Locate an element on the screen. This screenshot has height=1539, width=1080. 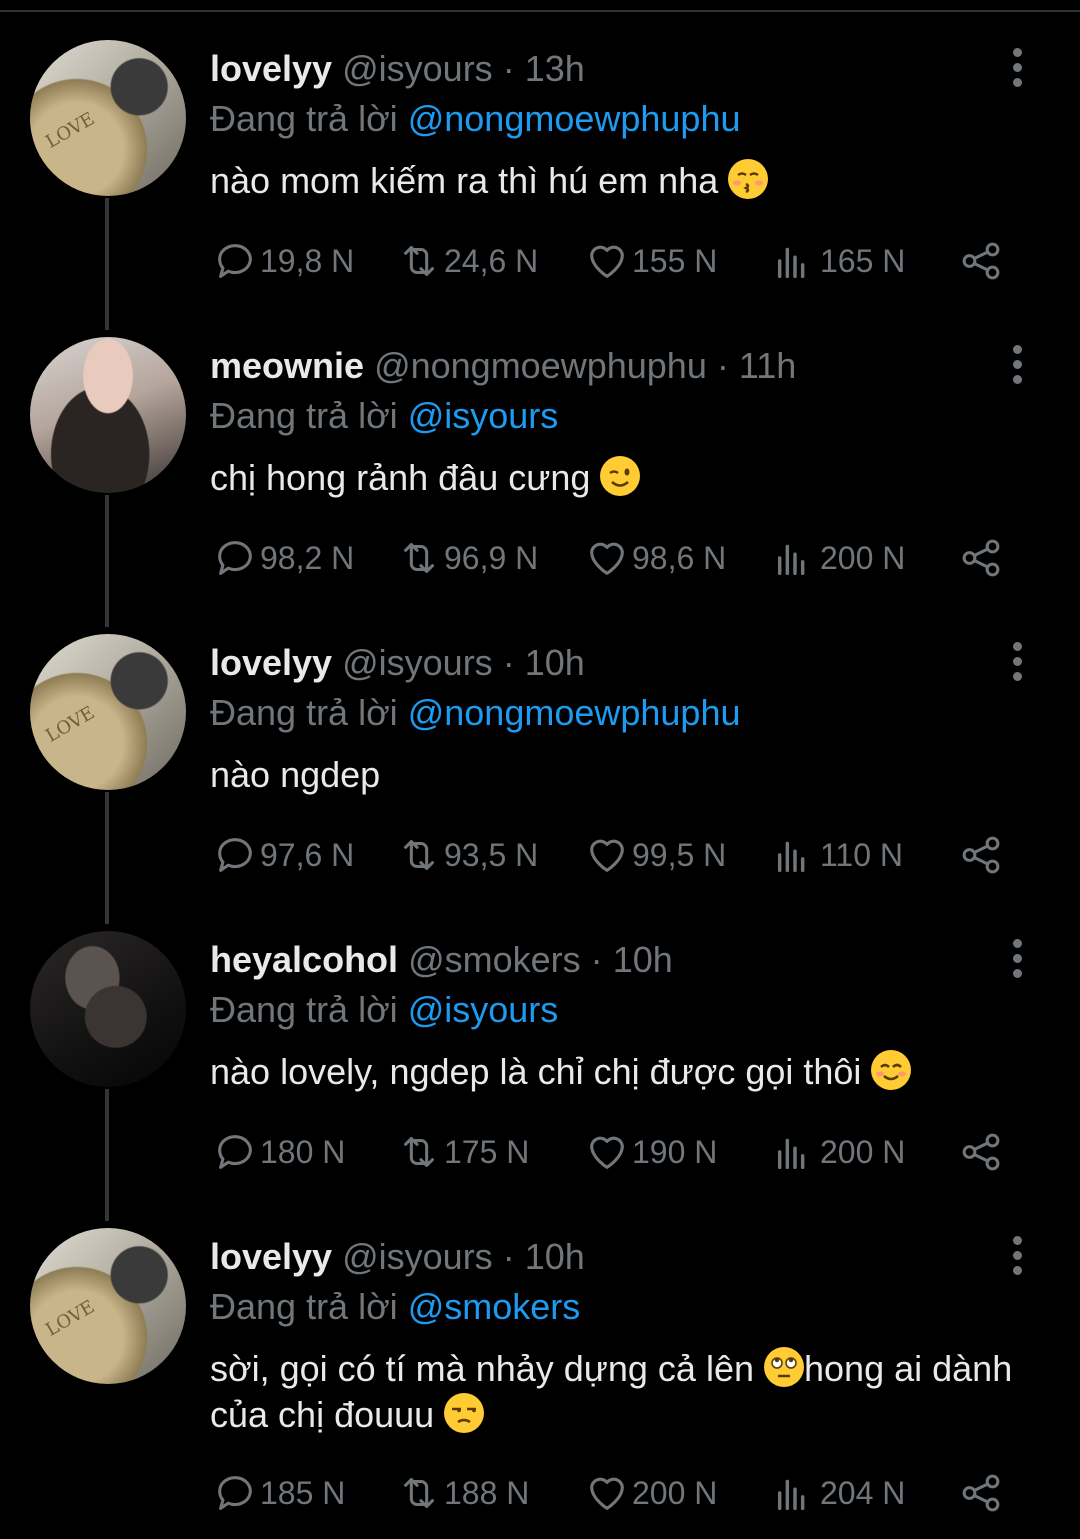
retweet-button: 96,9 N is located at coordinates (467, 558).